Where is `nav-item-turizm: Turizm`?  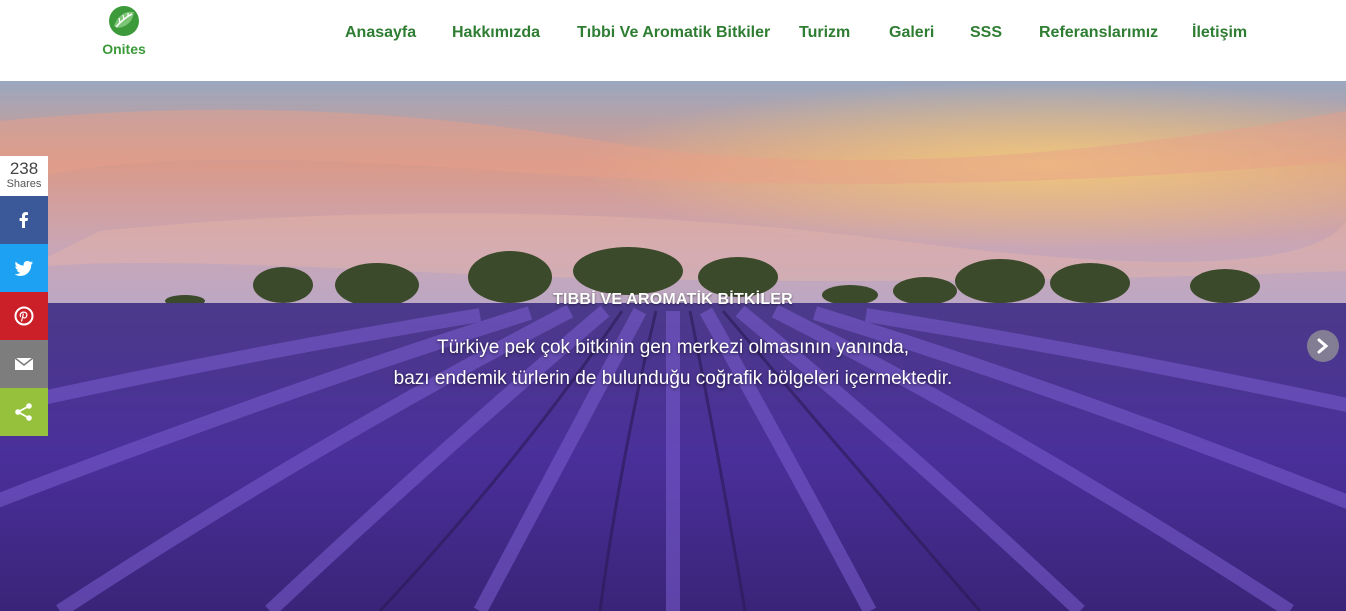 nav-item-turizm: Turizm is located at coordinates (824, 33).